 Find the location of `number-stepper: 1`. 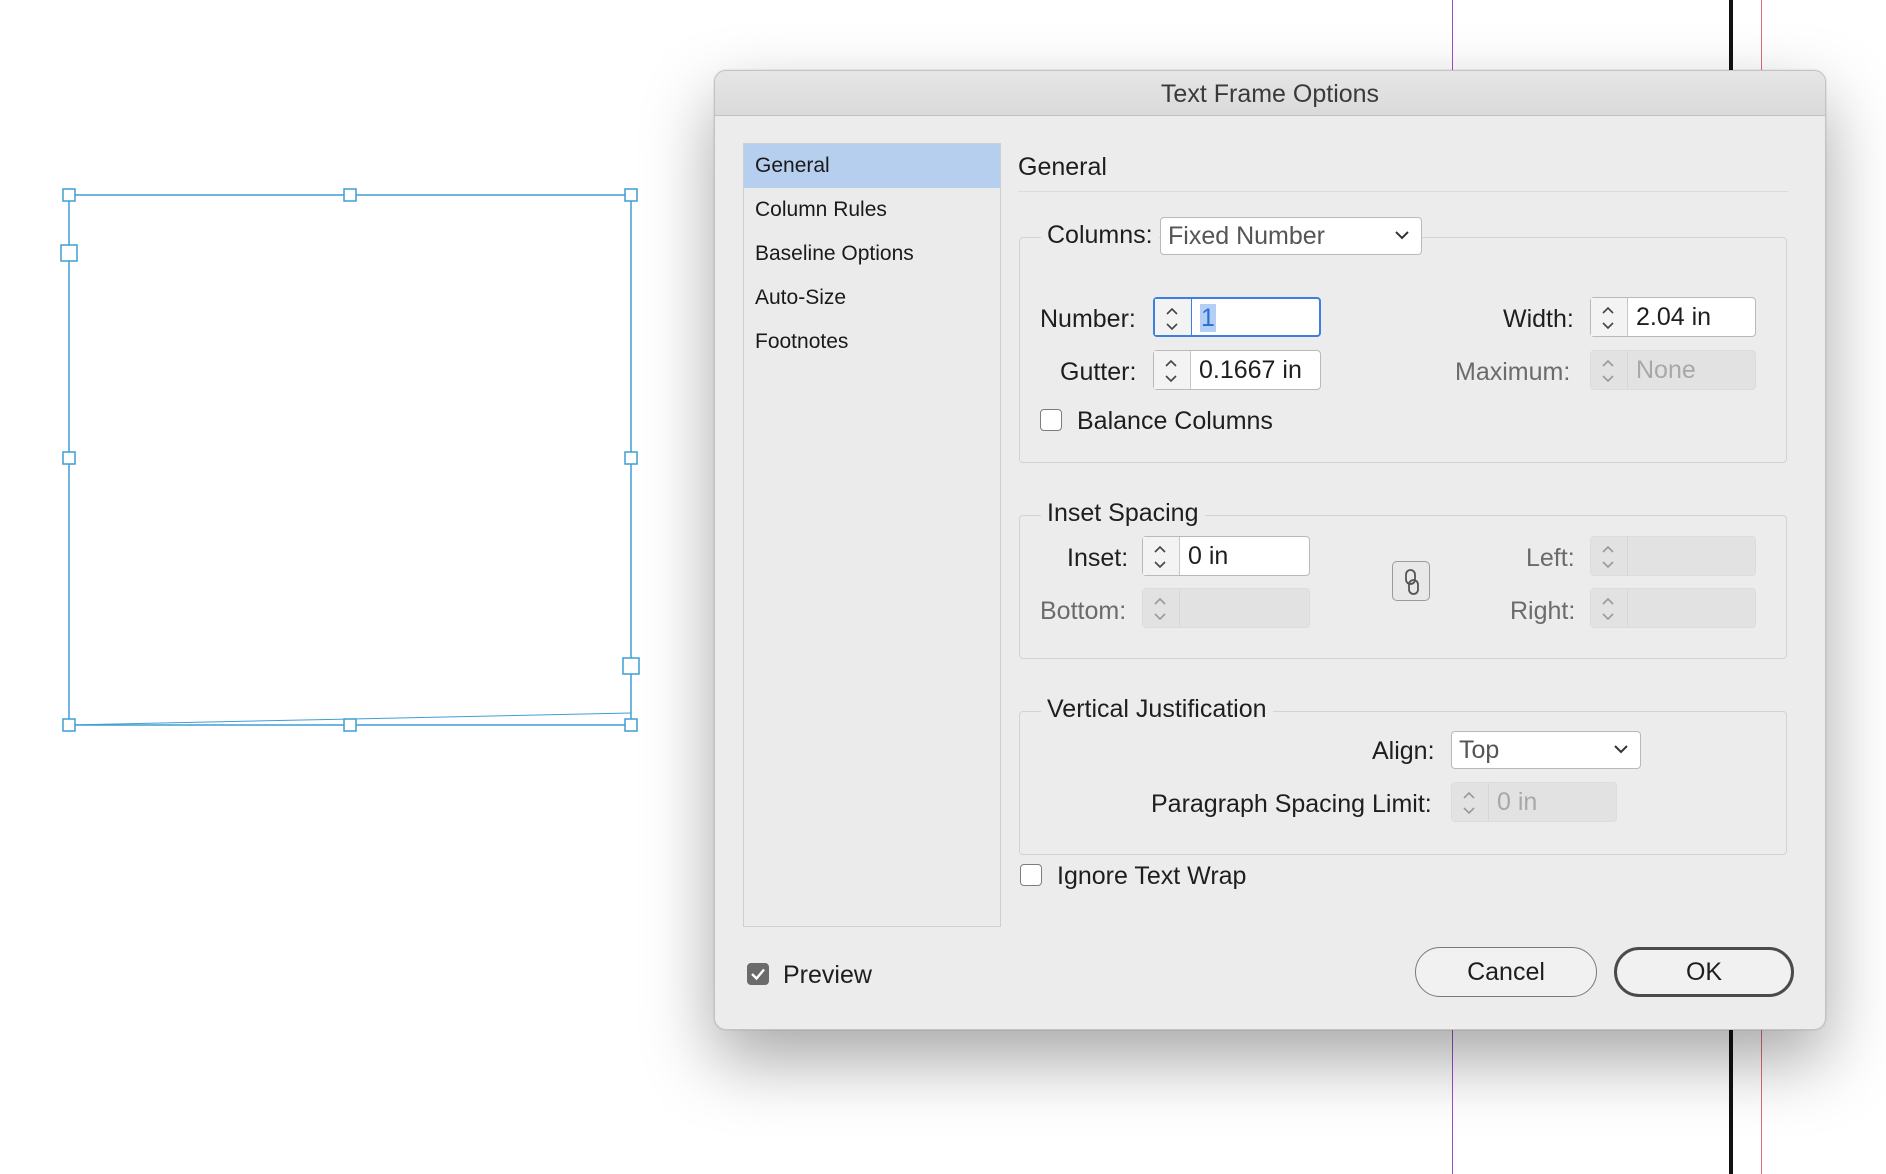

number-stepper: 1 is located at coordinates (1237, 317).